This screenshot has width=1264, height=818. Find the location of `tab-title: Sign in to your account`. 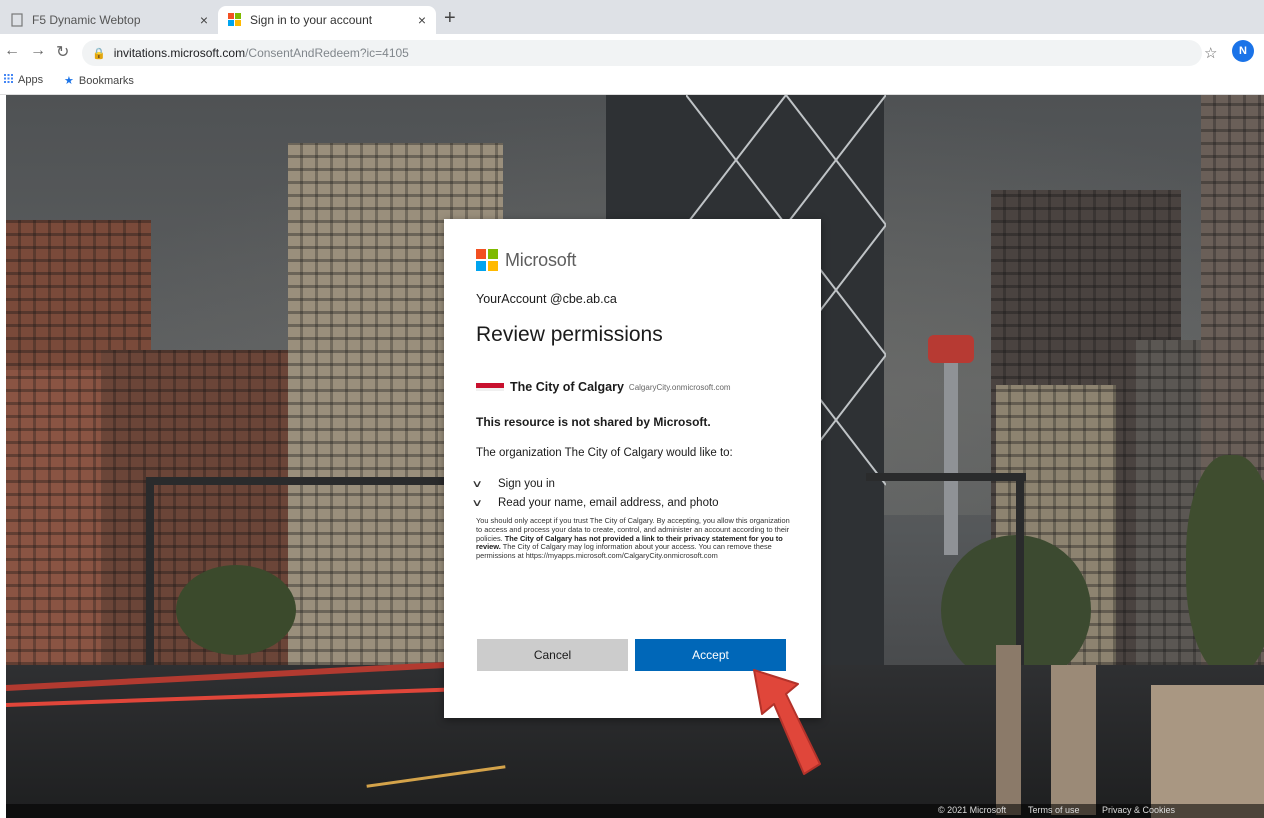

tab-title: Sign in to your account is located at coordinates (311, 20).